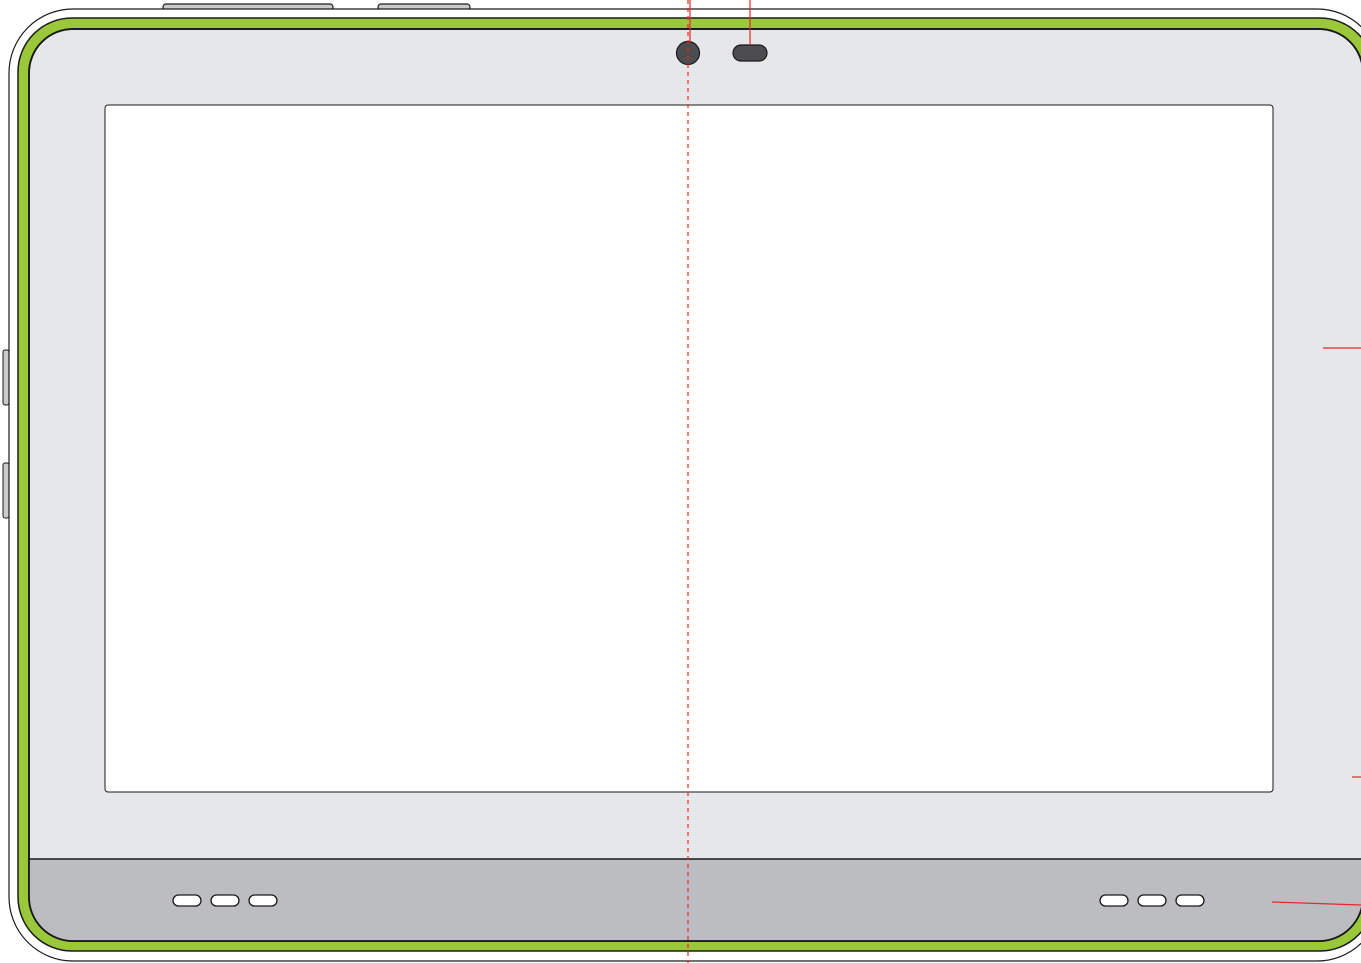 This screenshot has width=1361, height=963. I want to click on left-speaker, so click(225, 900).